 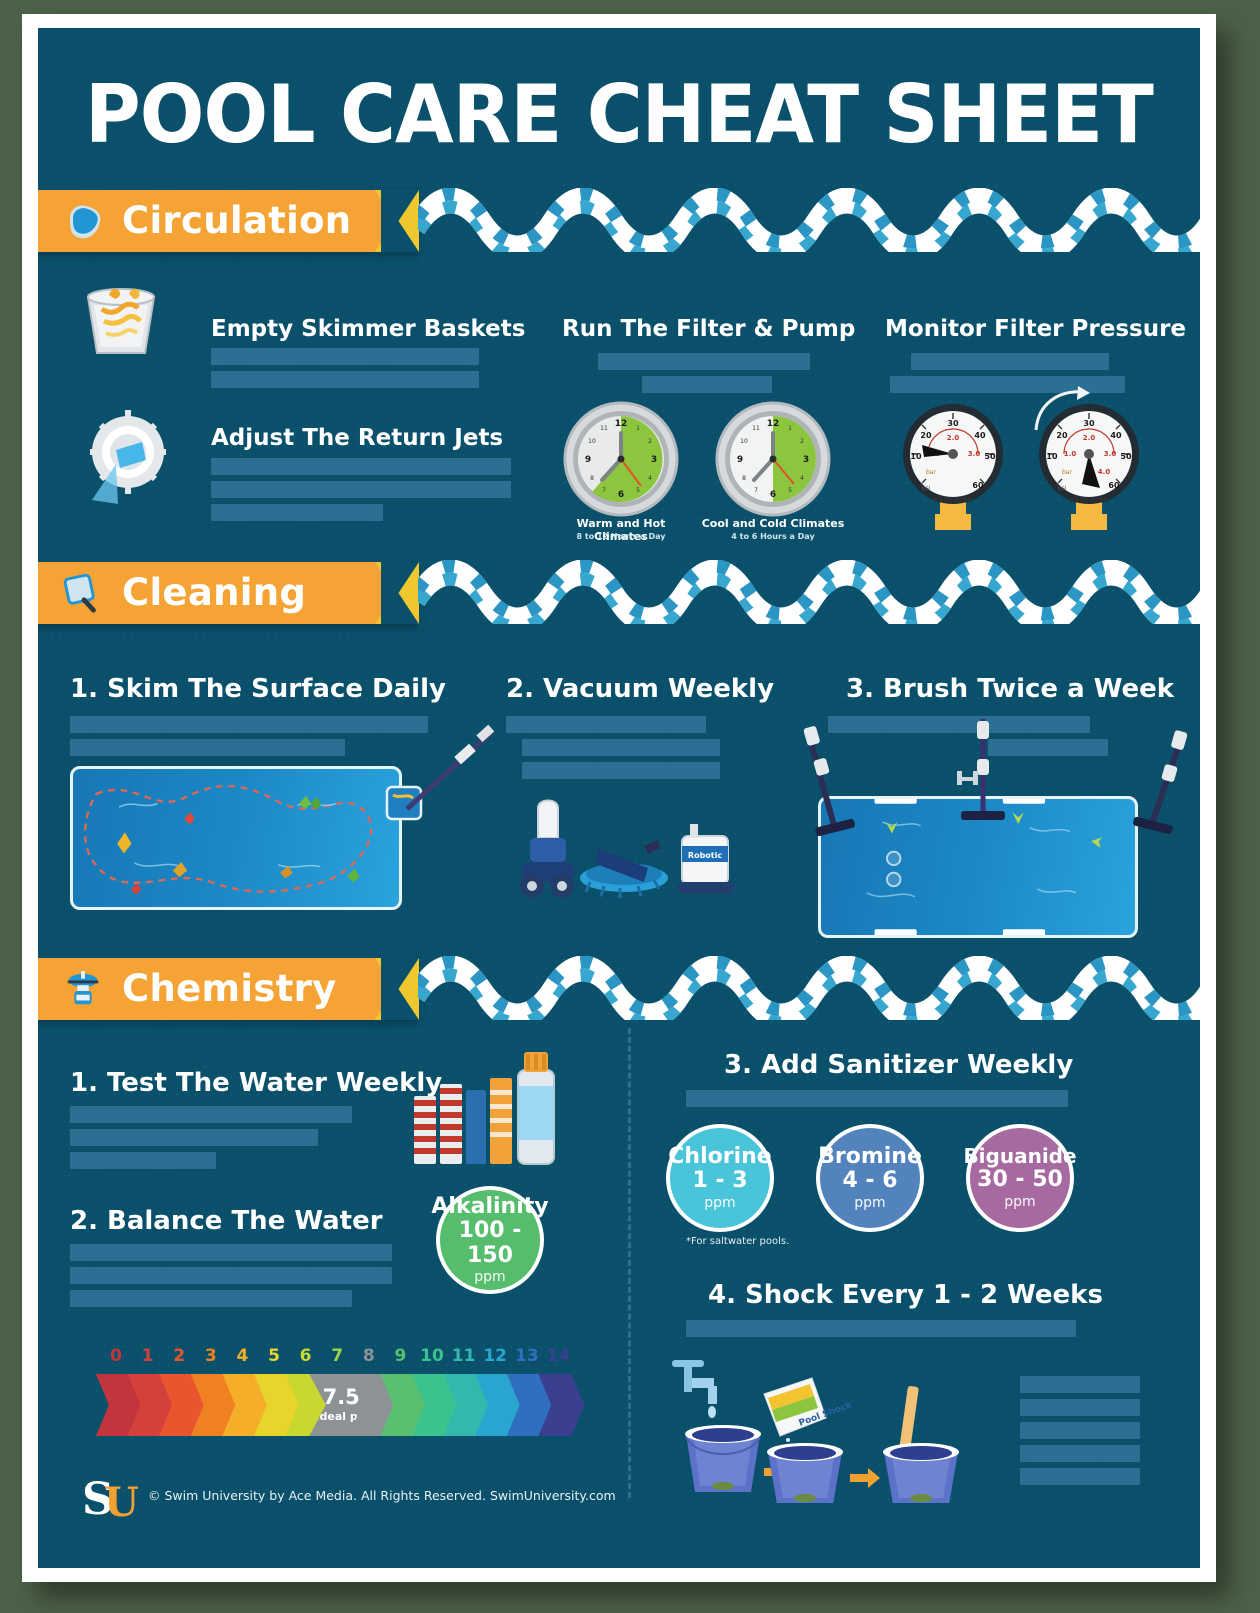 What do you see at coordinates (282, 817) in the screenshot?
I see `pool-skimming-diagram` at bounding box center [282, 817].